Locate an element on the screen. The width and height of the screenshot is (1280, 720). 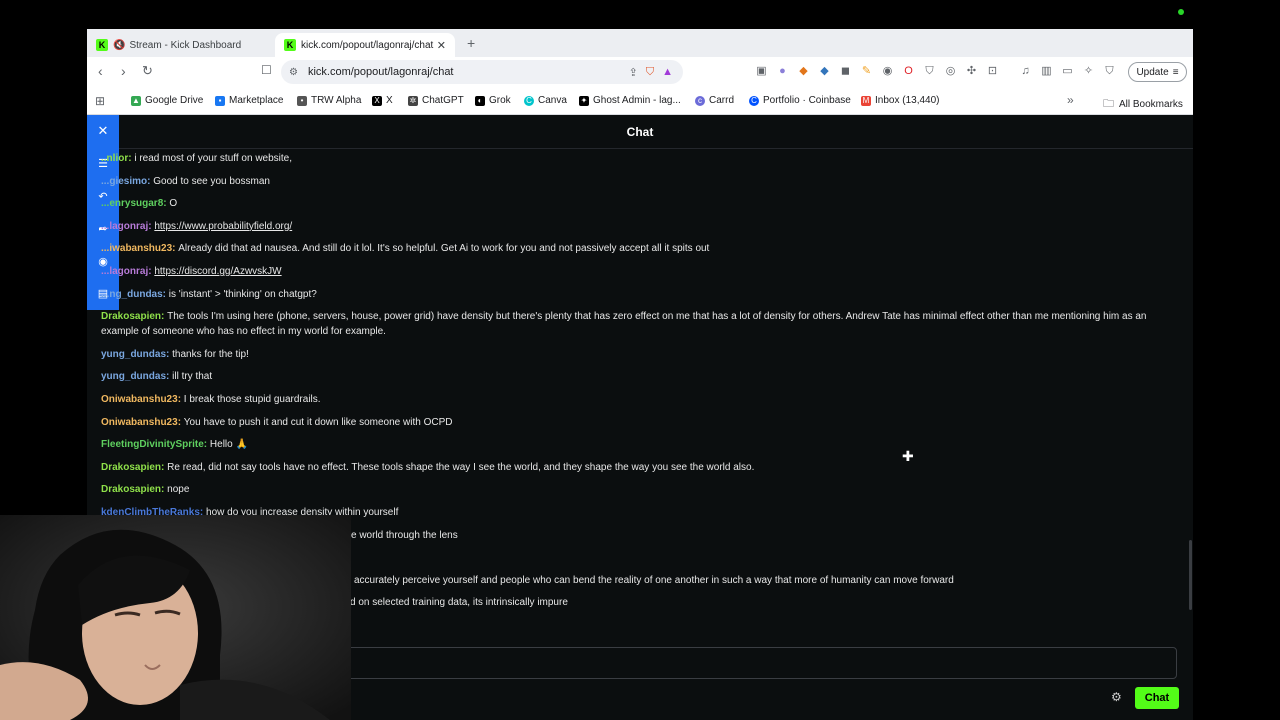
bookmark-label: Canva is located at coordinates (552, 100).